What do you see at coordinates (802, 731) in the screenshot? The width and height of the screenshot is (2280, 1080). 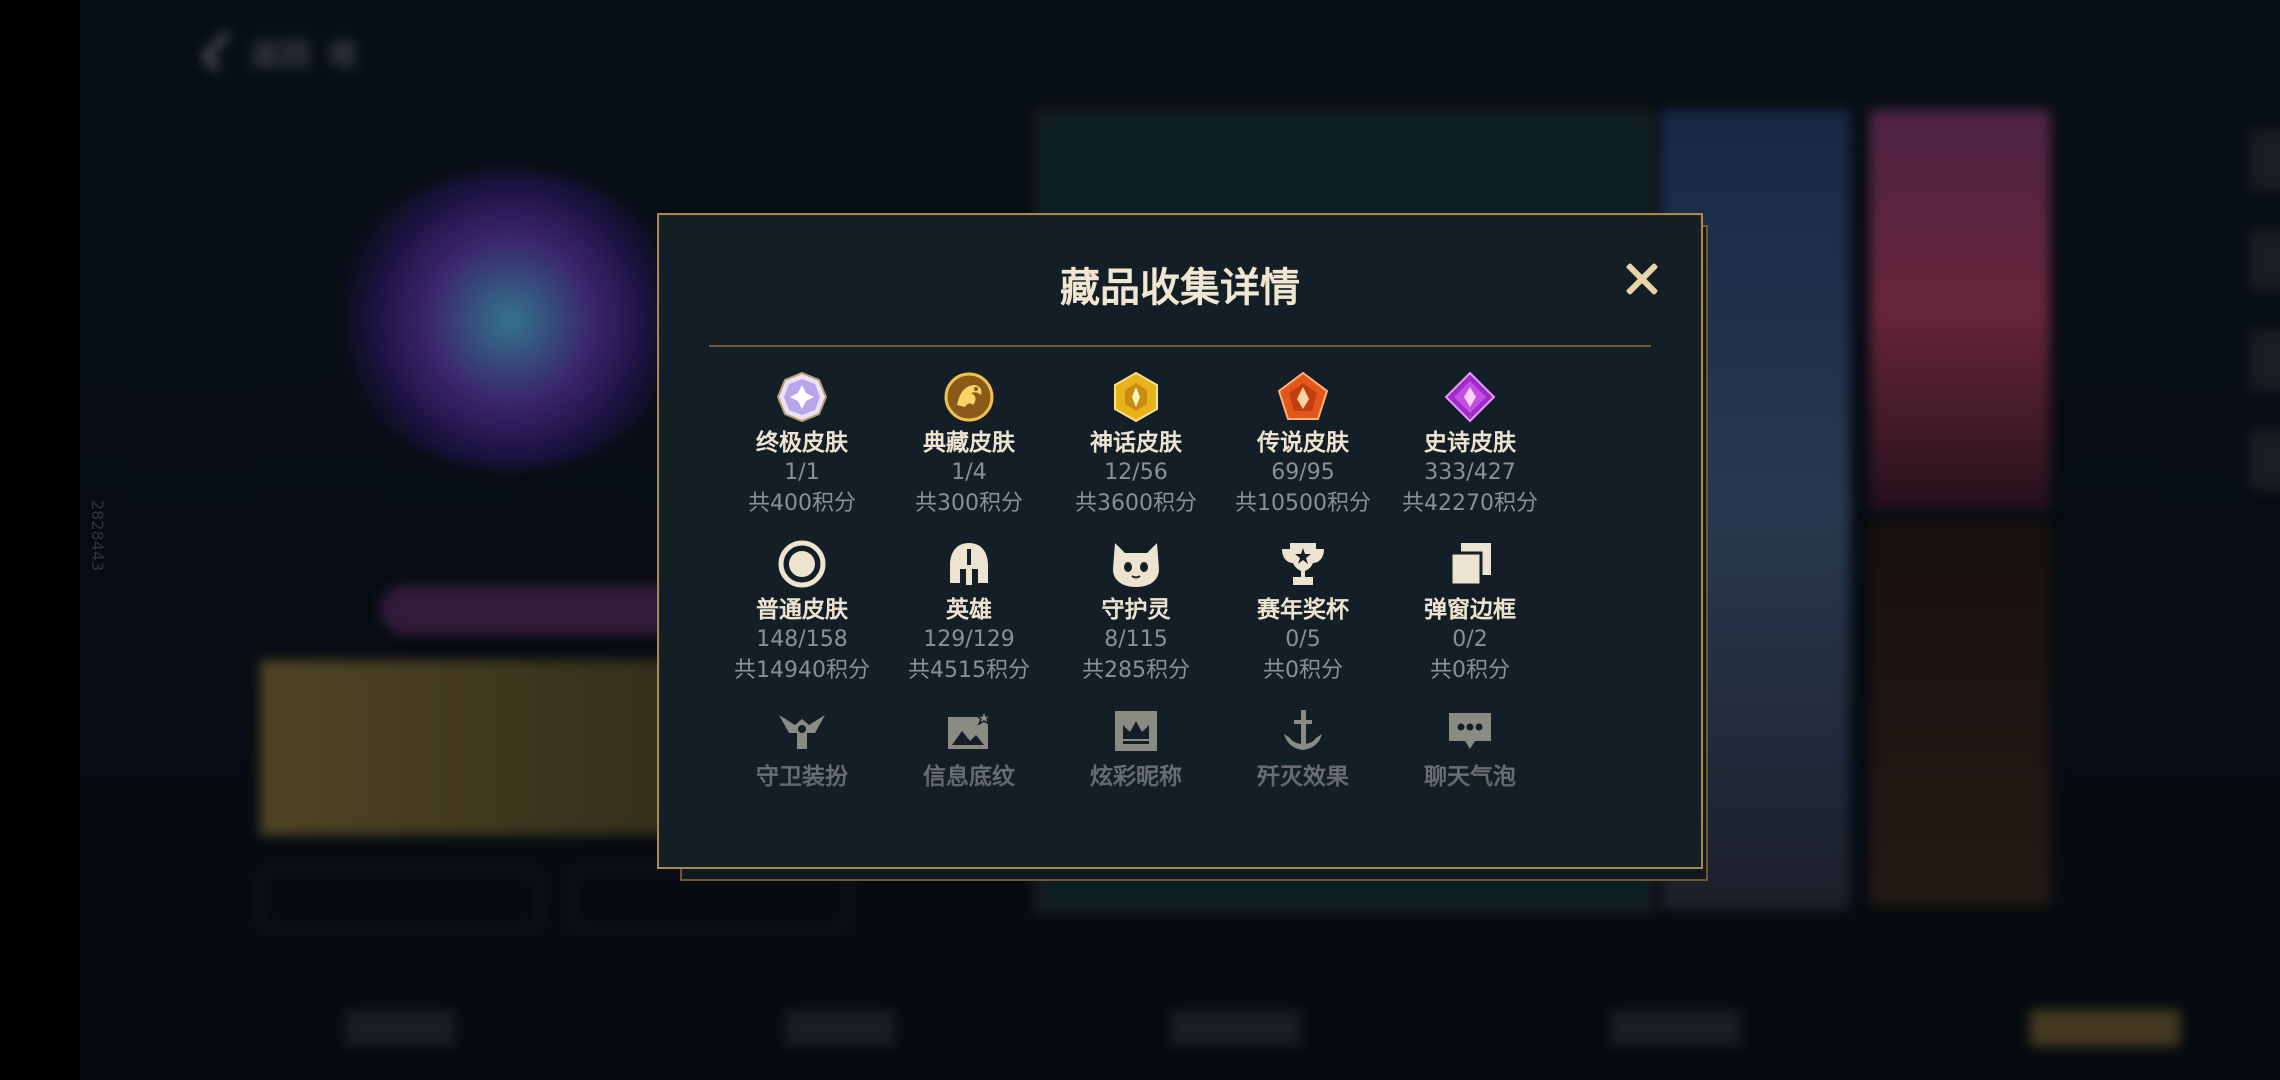 I see `ward-skin-icon` at bounding box center [802, 731].